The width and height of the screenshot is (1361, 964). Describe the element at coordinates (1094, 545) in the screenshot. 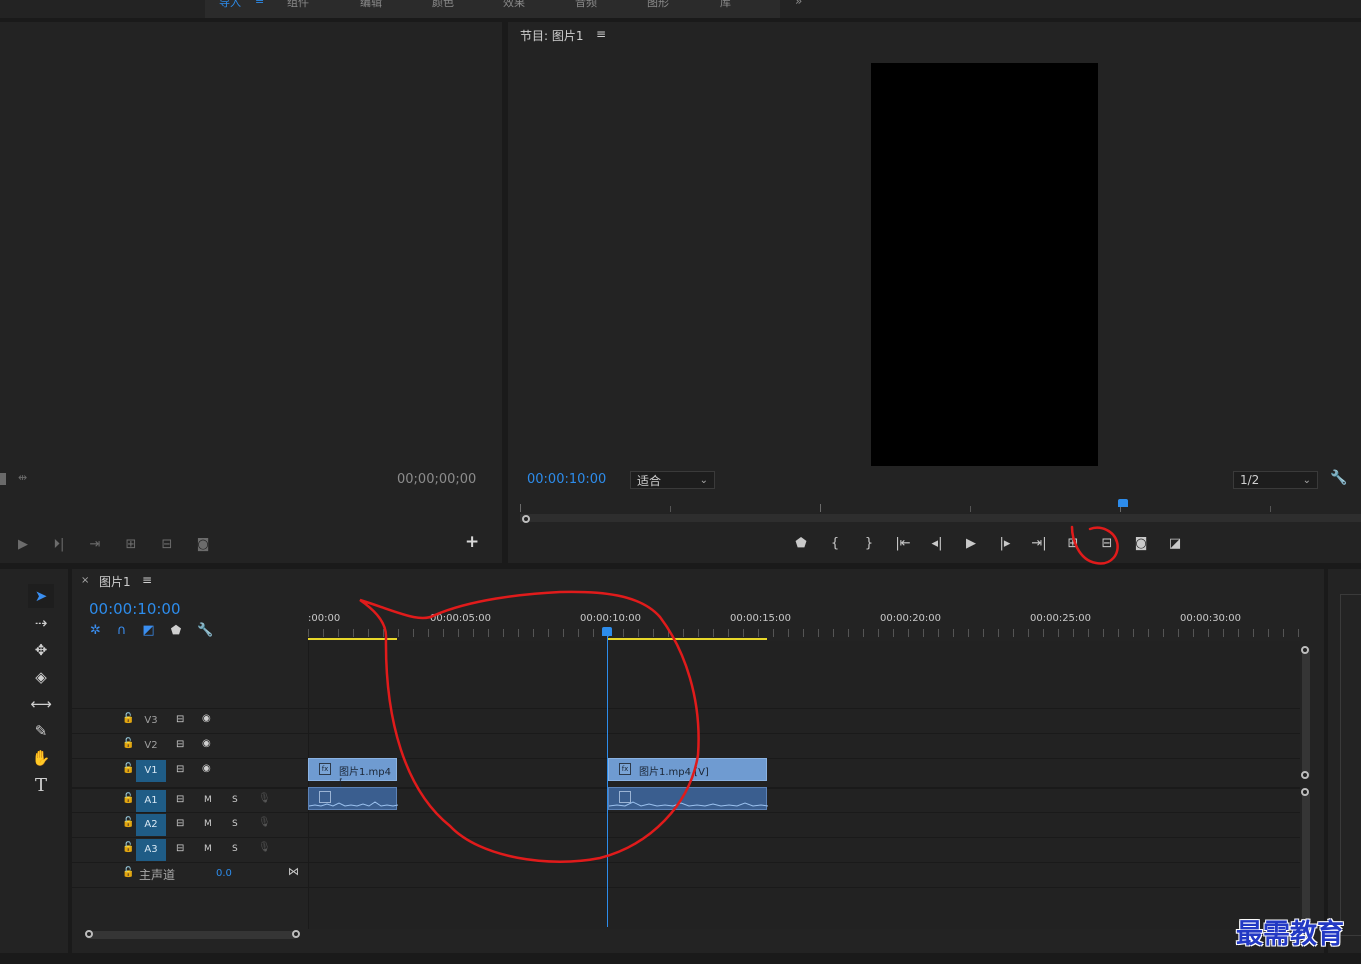

I see `annotation-circle-lift` at that location.